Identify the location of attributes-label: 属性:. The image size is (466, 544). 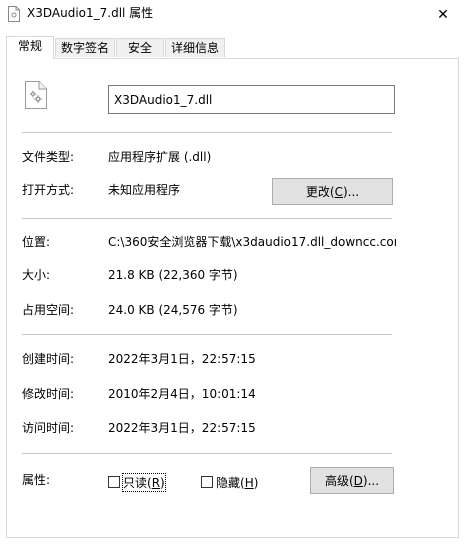
(36, 480).